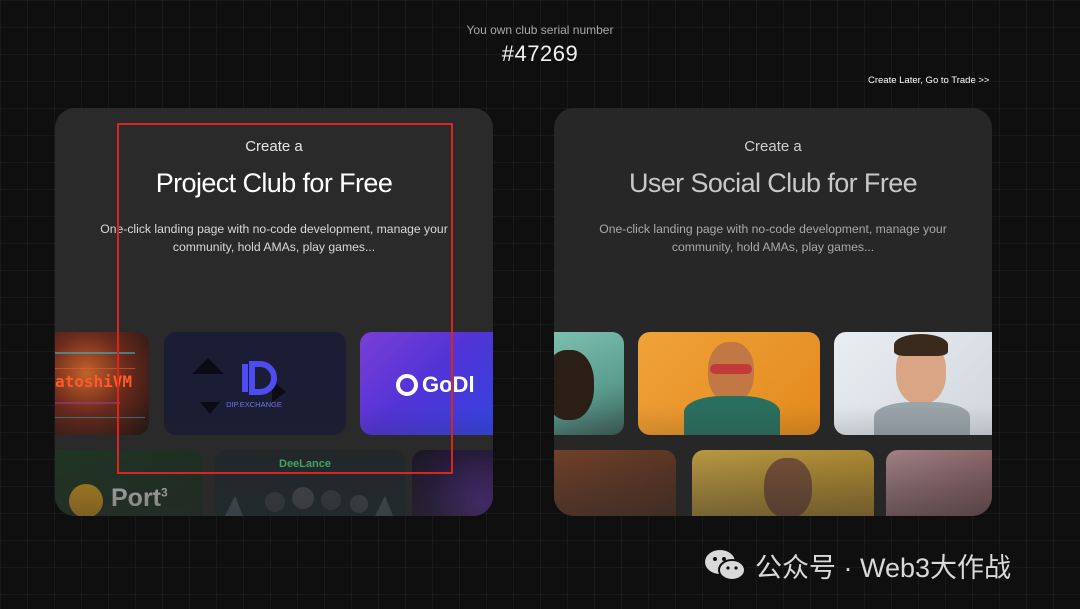 The height and width of the screenshot is (609, 1080). What do you see at coordinates (239, 386) in the screenshot?
I see `dip-exchange-graphic` at bounding box center [239, 386].